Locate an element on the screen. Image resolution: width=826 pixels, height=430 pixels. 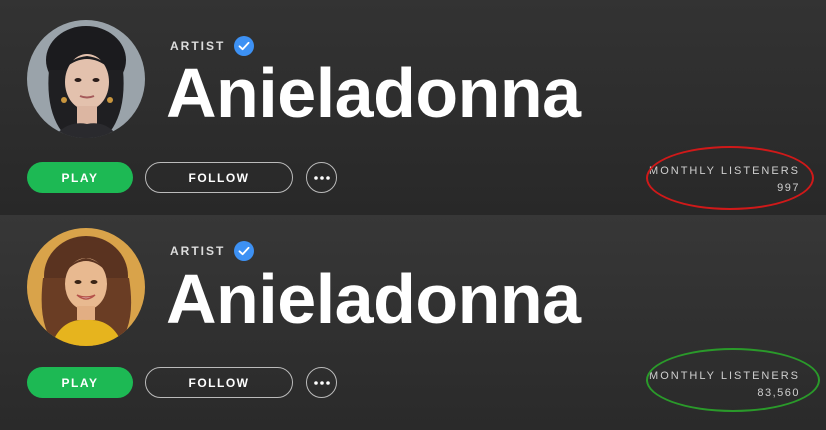
monthly-listeners: MONTHLY LISTENERS 997 is located at coordinates (724, 179).